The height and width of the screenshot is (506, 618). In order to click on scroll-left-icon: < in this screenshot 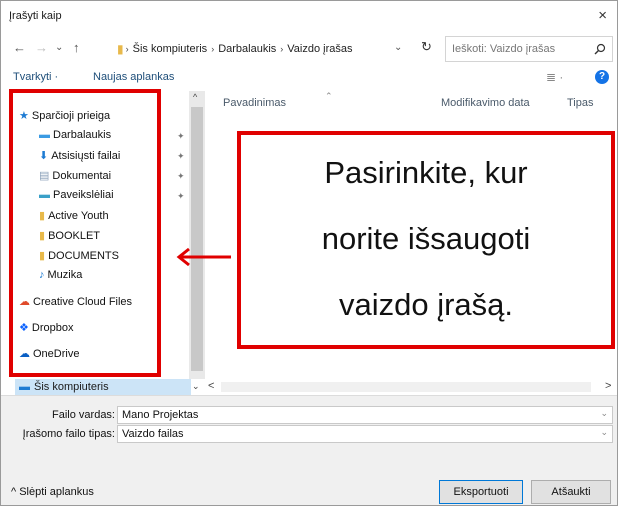, I will do `click(211, 386)`.